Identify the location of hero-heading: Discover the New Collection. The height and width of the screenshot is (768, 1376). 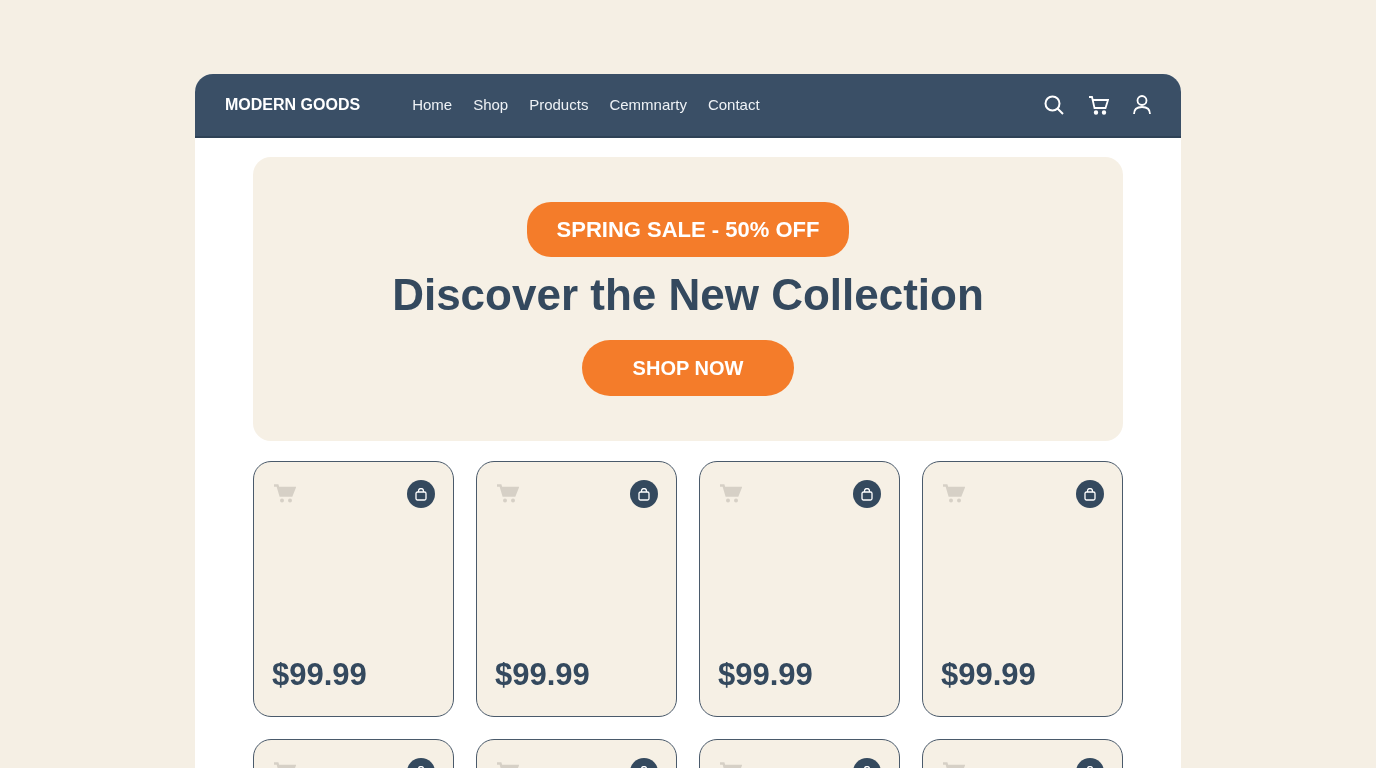
(688, 295).